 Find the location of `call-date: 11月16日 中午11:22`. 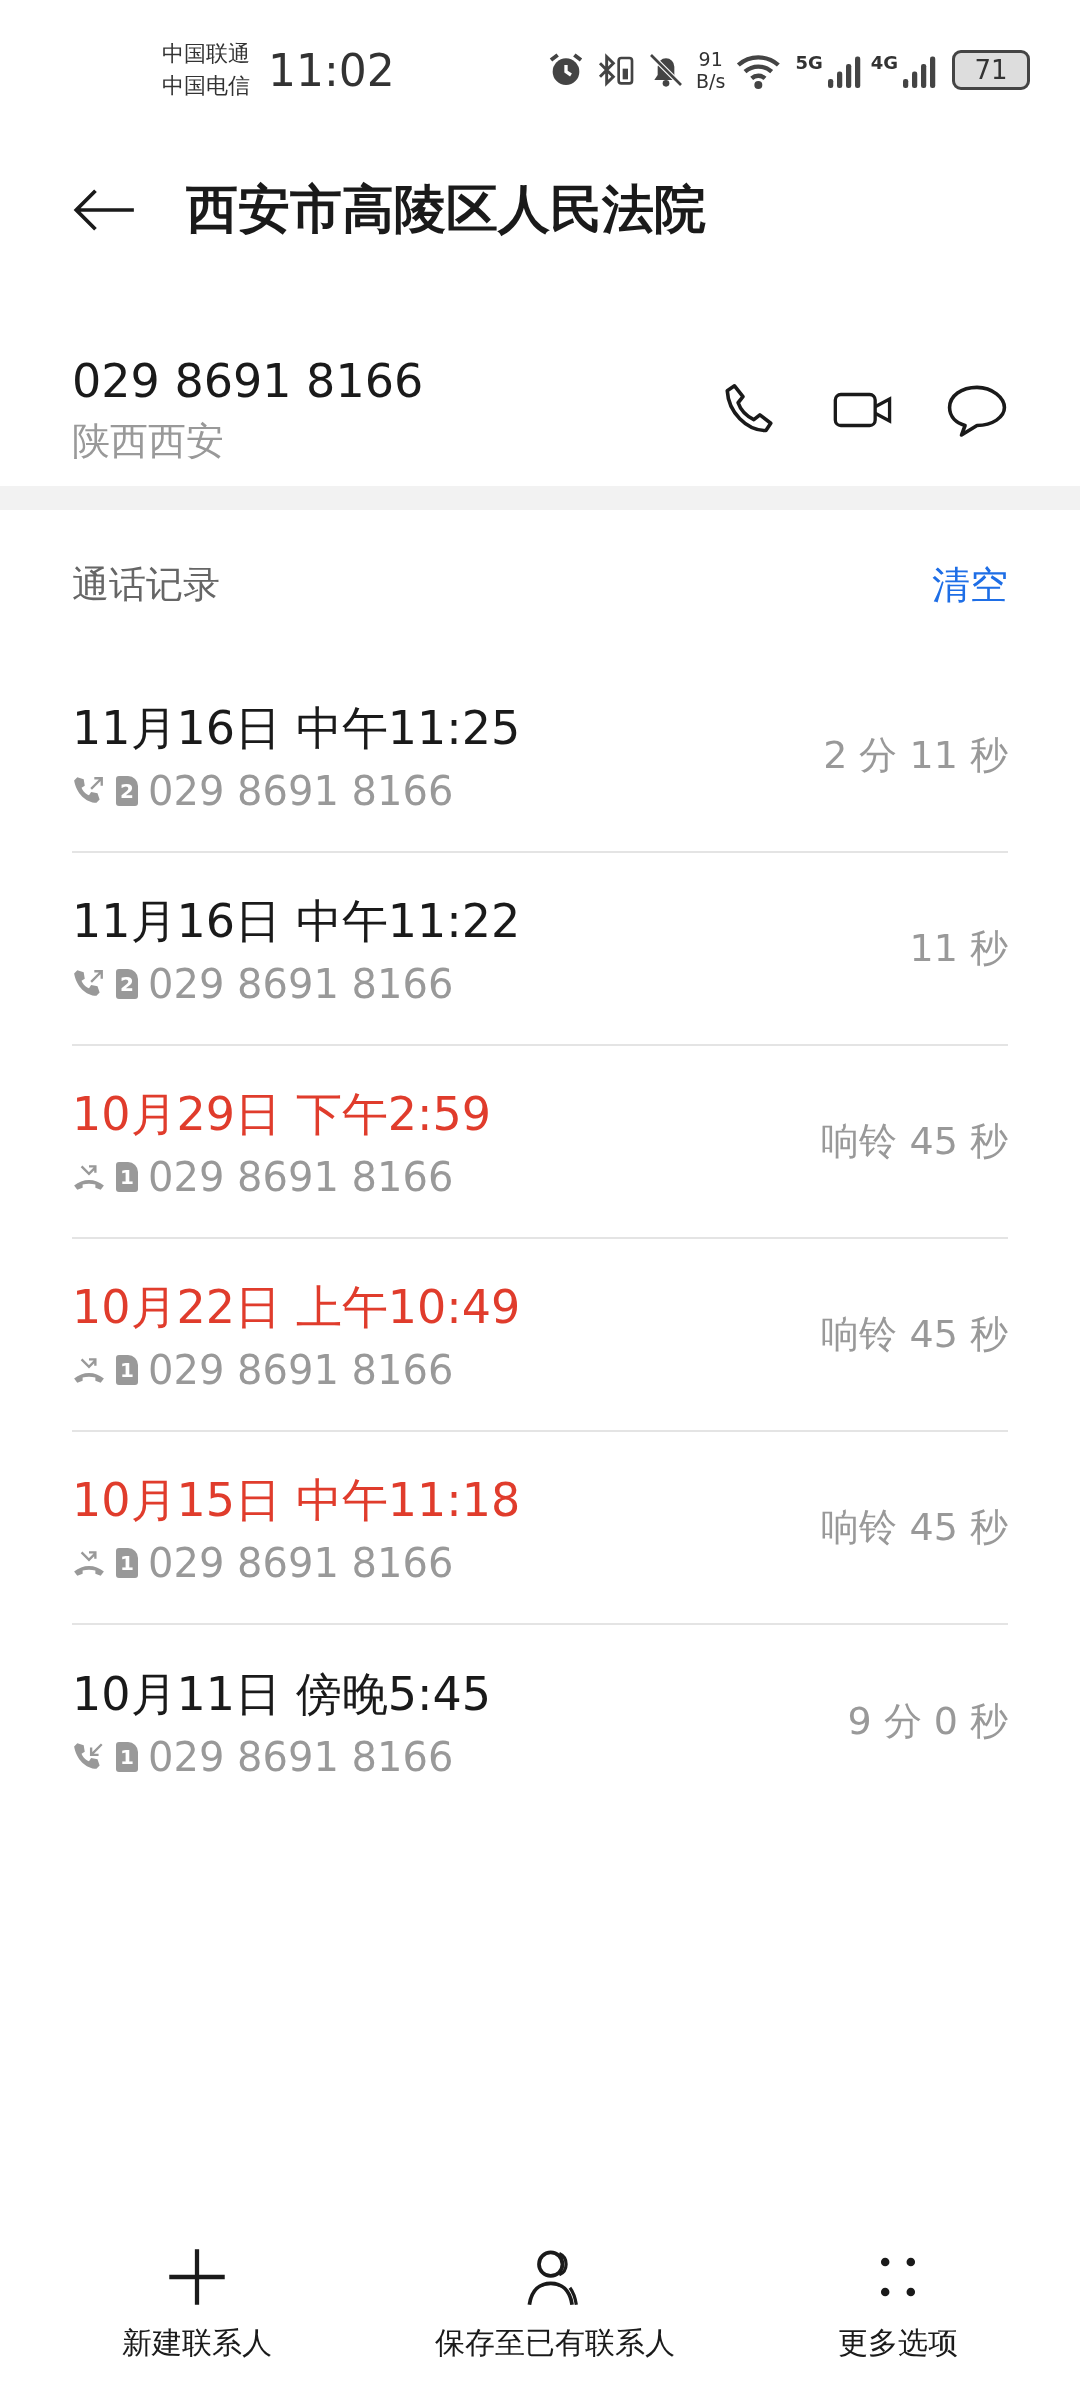

call-date: 11月16日 中午11:22 is located at coordinates (297, 921).